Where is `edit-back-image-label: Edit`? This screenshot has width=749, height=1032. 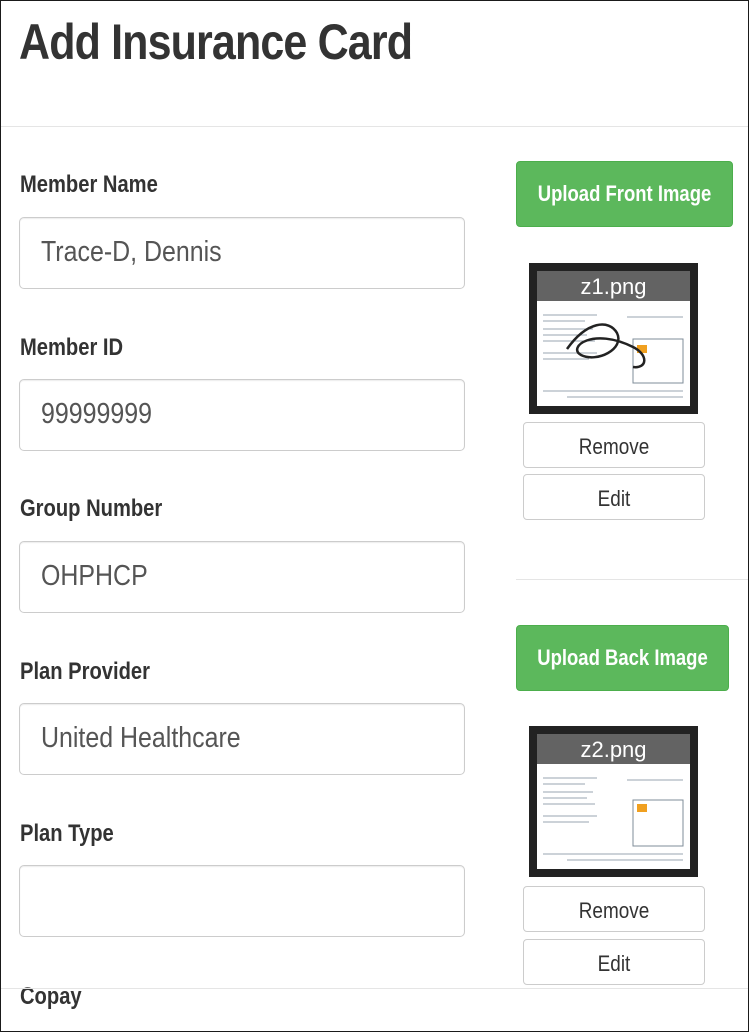
edit-back-image-label: Edit is located at coordinates (614, 963).